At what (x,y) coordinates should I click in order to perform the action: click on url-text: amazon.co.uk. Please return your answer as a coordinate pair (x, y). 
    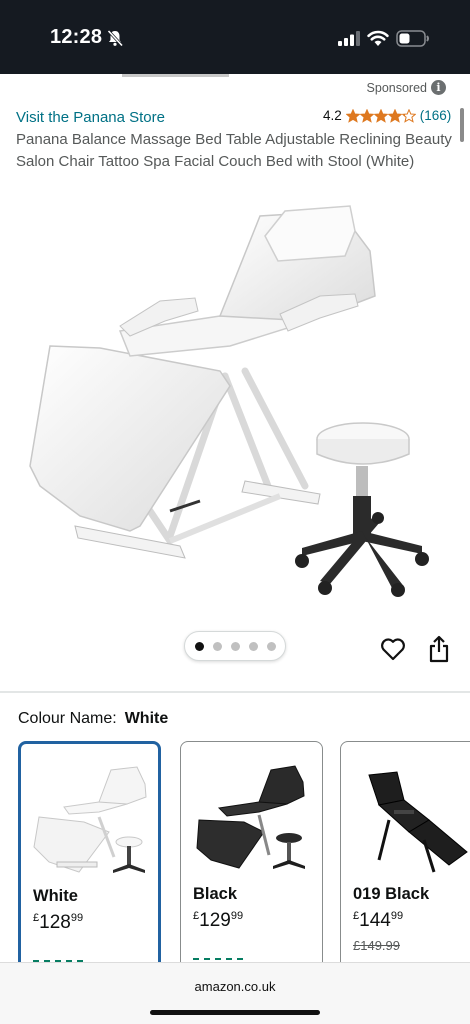
    Looking at the image, I should click on (235, 986).